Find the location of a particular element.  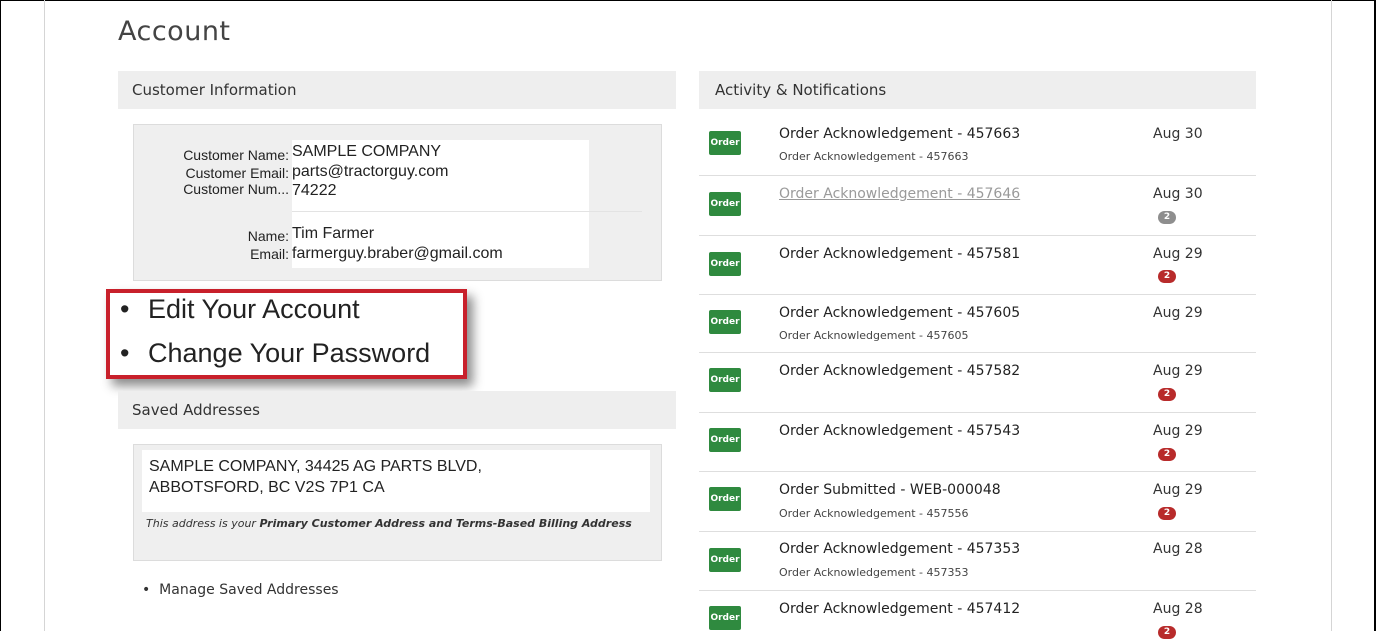

activity-title: Order Acknowledgement - 457581 is located at coordinates (899, 254).